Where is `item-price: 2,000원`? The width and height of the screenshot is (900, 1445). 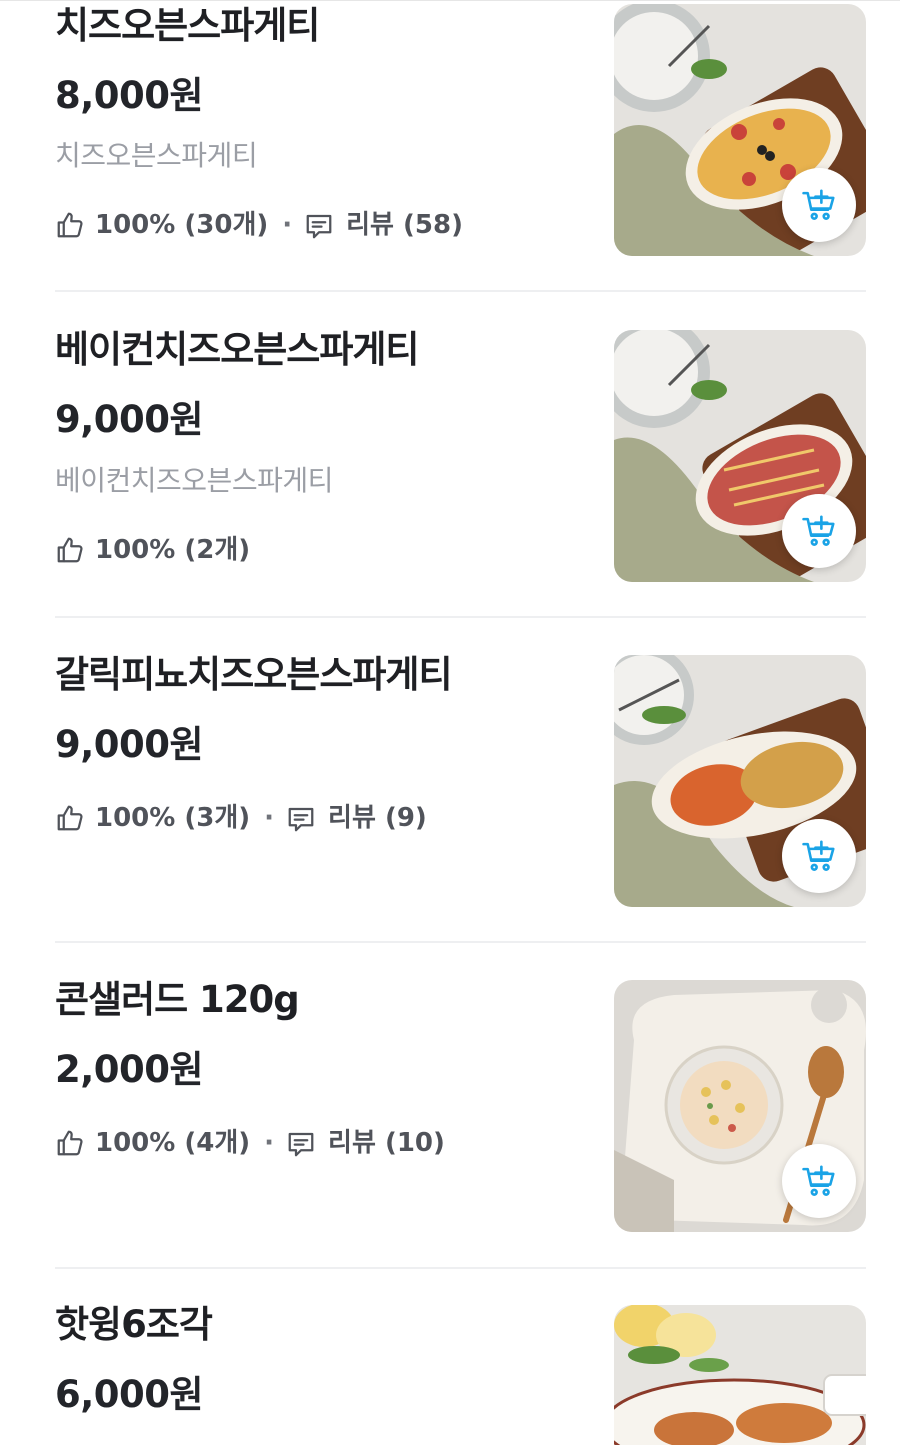 item-price: 2,000원 is located at coordinates (129, 1069).